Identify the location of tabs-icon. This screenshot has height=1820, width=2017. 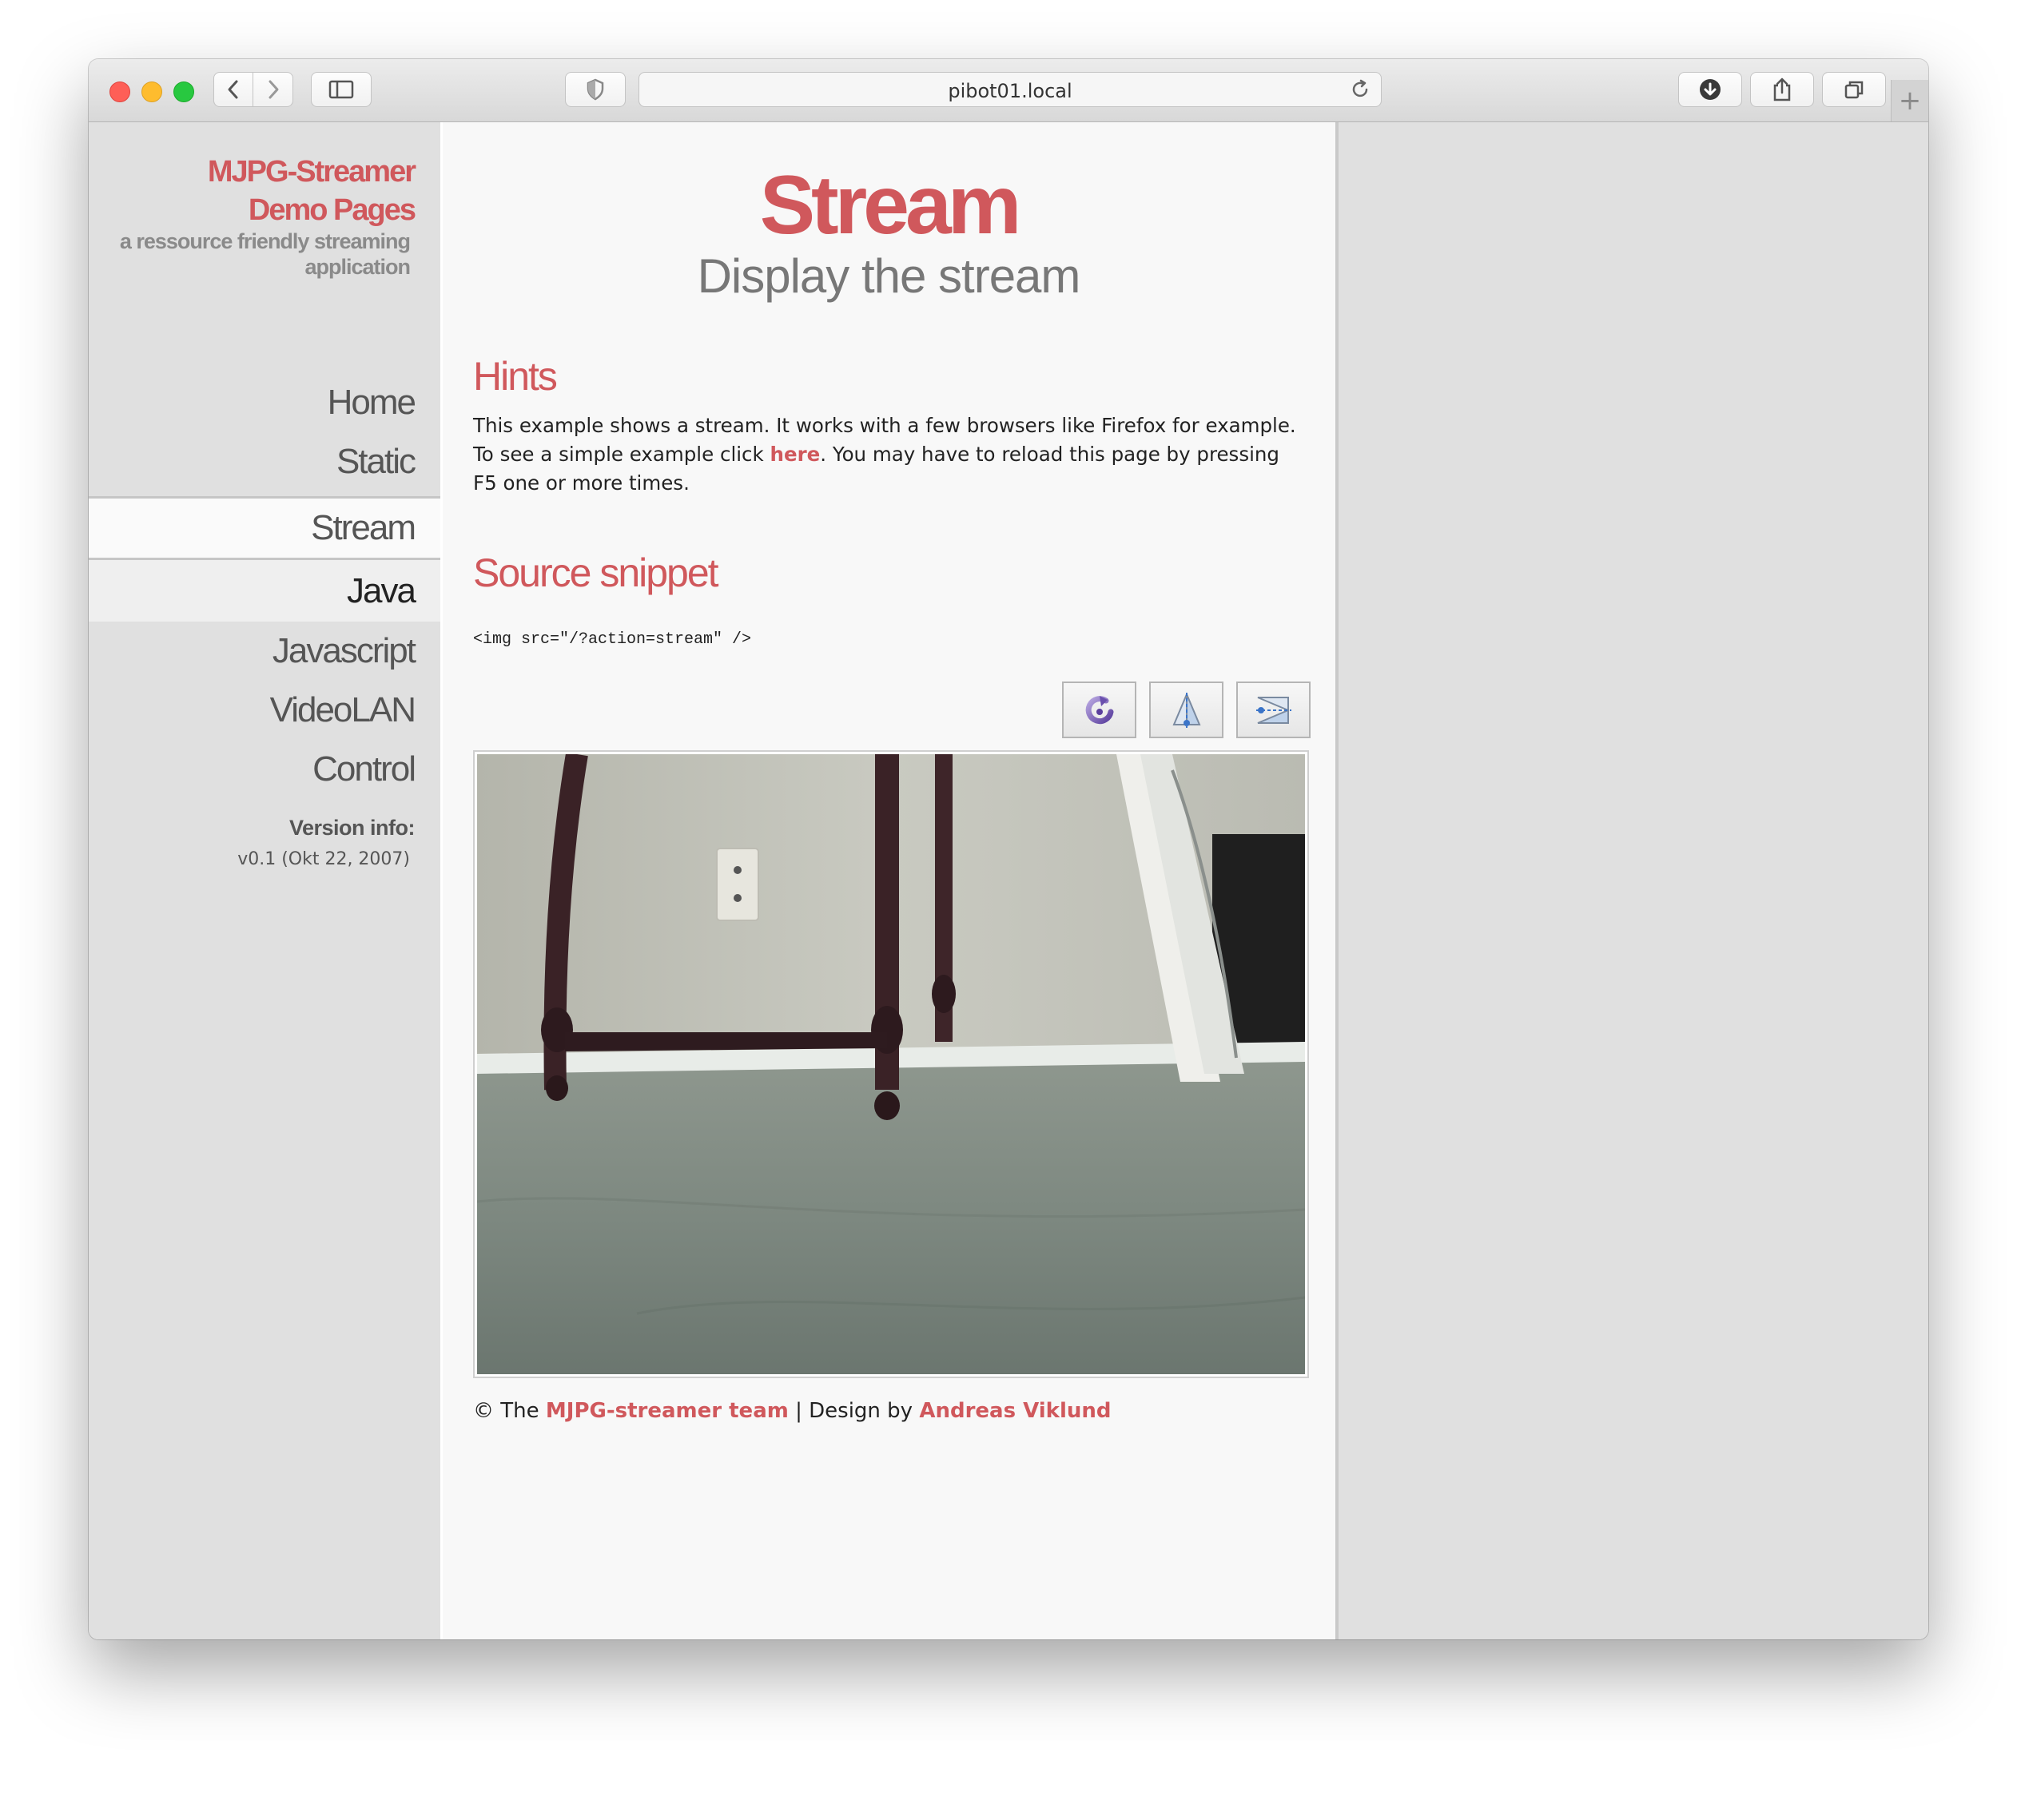
(1854, 90).